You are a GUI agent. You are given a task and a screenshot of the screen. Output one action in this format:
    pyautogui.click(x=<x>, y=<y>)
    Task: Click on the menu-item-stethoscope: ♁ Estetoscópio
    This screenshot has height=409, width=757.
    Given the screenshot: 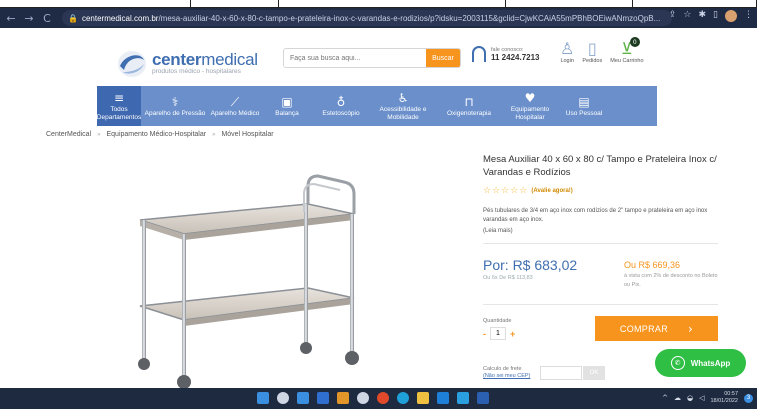 What is the action you would take?
    pyautogui.click(x=341, y=106)
    